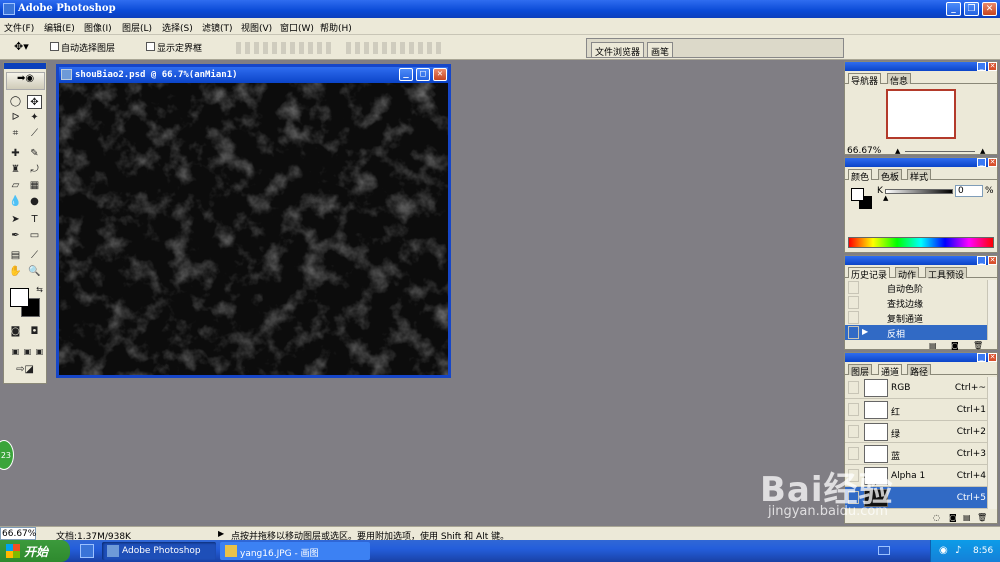  Describe the element at coordinates (917, 302) in the screenshot. I see `history-item: 查找边缘` at that location.